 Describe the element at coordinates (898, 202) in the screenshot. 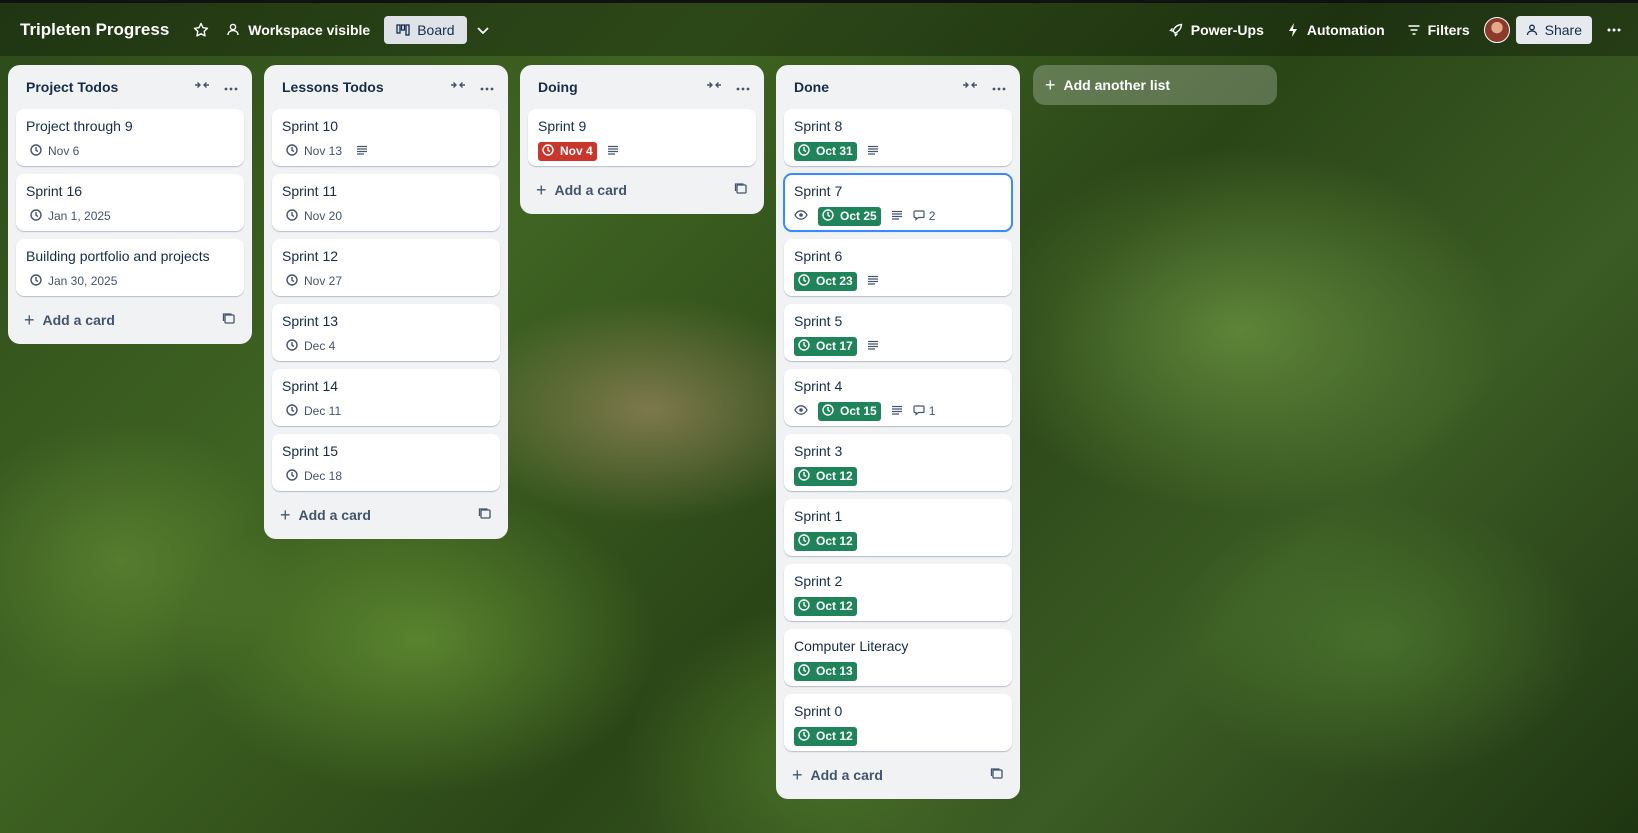

I see `card: Sprint 7 Oct 25 2` at that location.